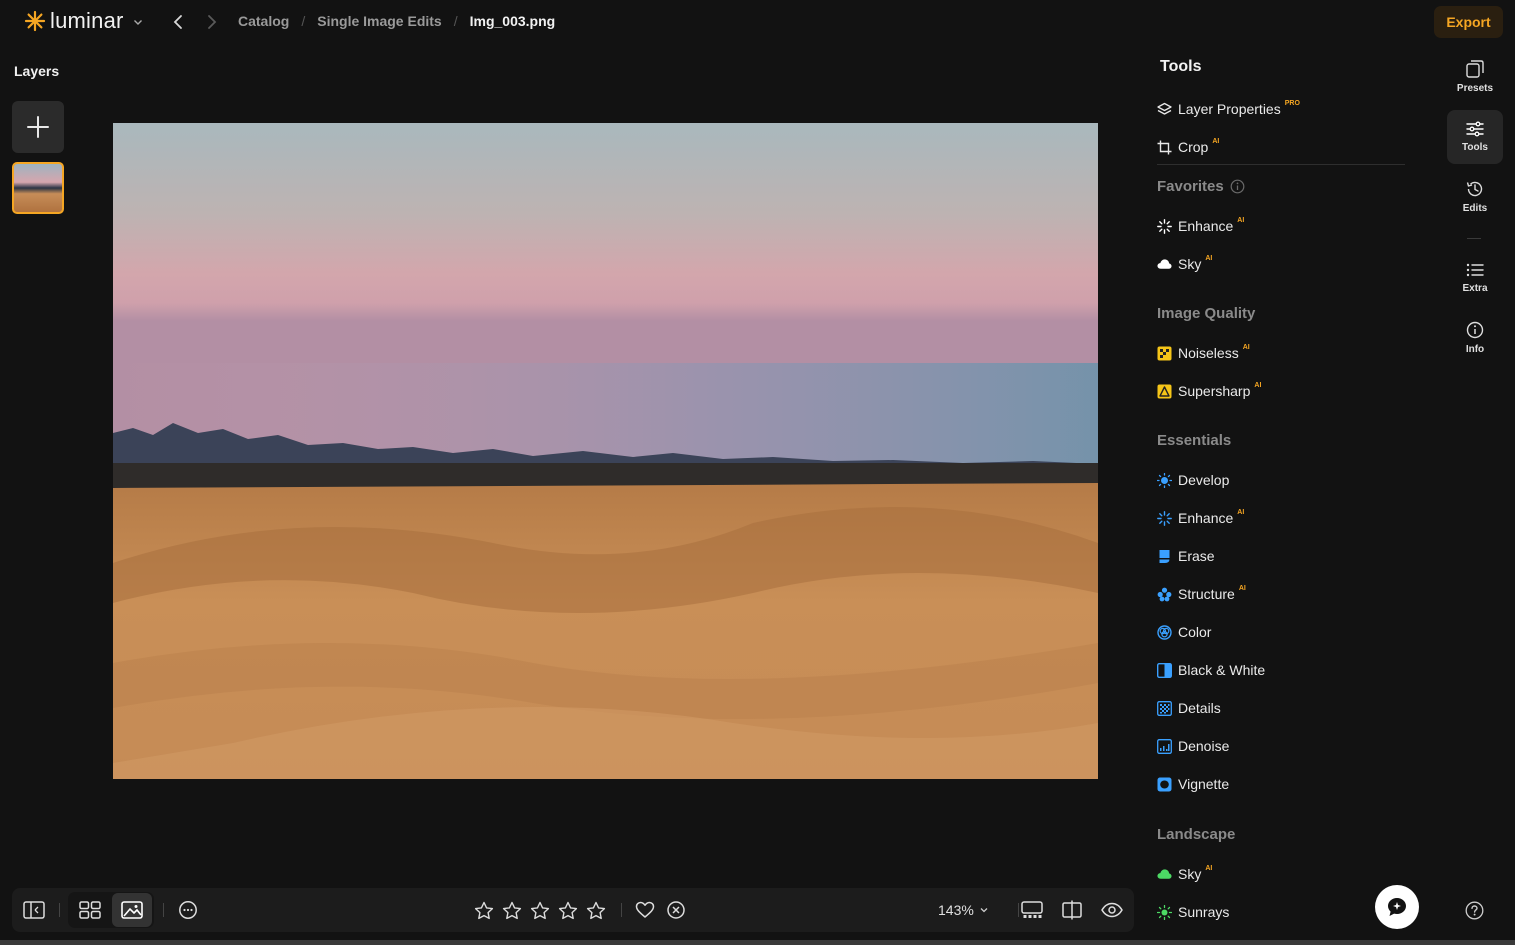 This screenshot has width=1515, height=945. I want to click on vignette-icon, so click(1164, 784).